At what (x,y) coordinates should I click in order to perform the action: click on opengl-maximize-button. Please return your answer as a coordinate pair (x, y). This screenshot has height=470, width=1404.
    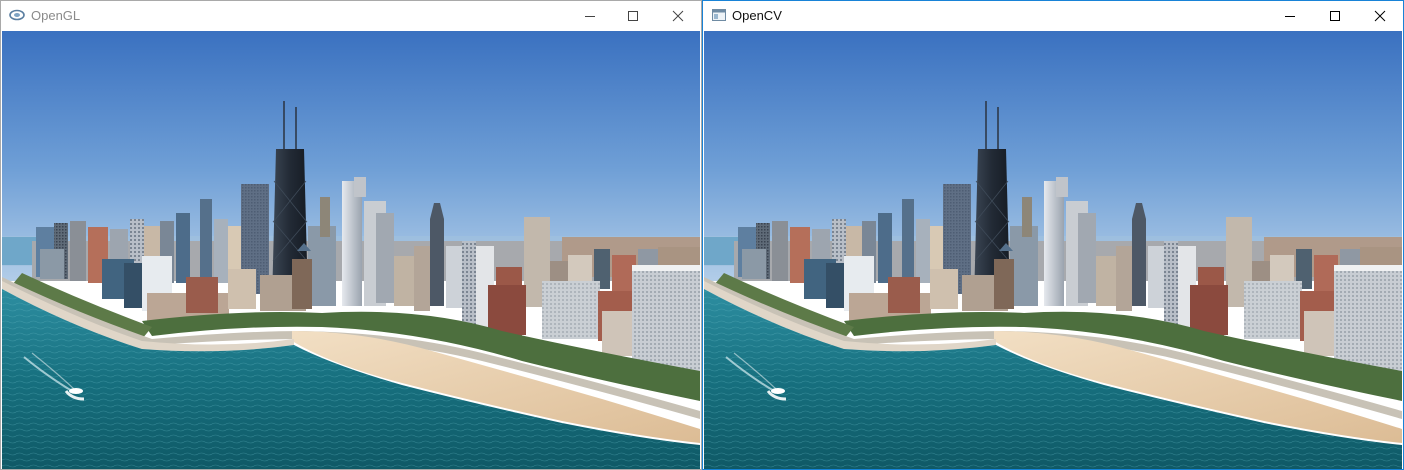
    Looking at the image, I should click on (633, 16).